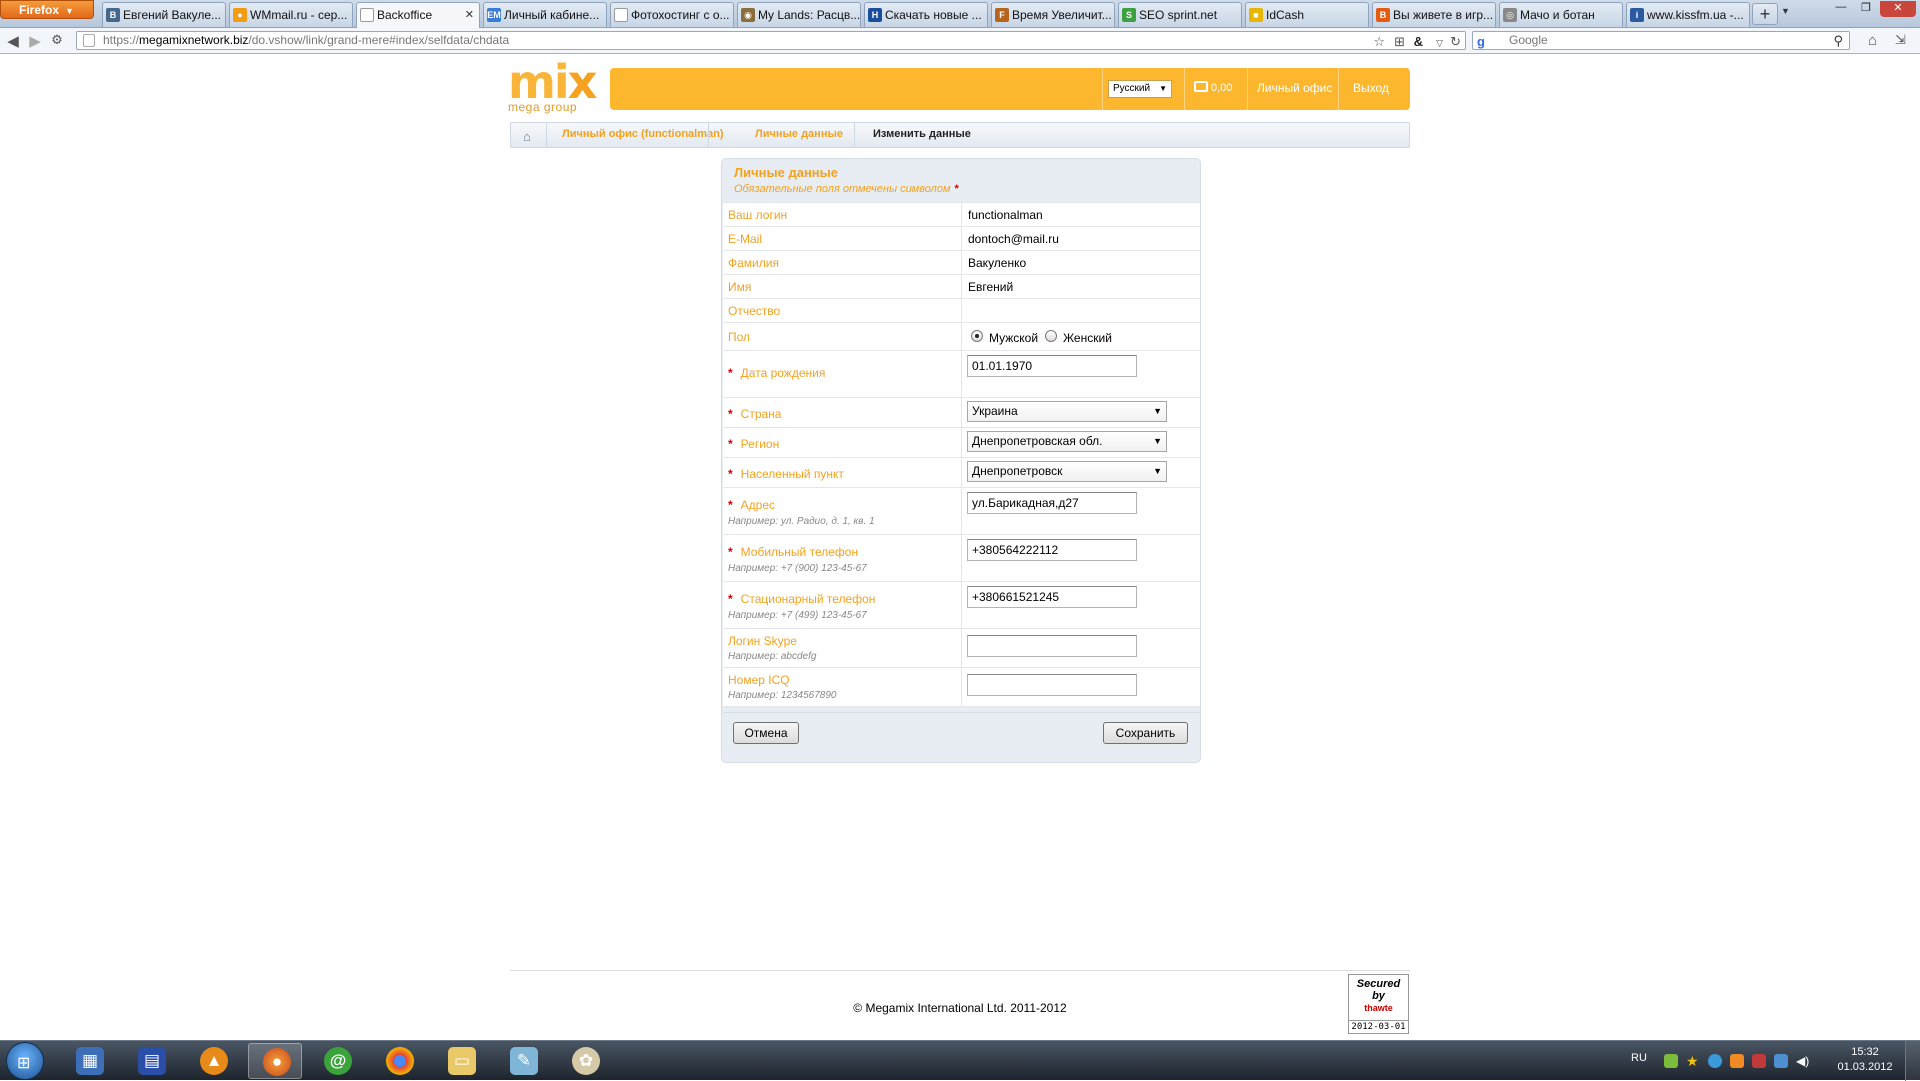 The image size is (1920, 1081). Describe the element at coordinates (469, 15) in the screenshot. I see `close-tab-icon: ✕` at that location.